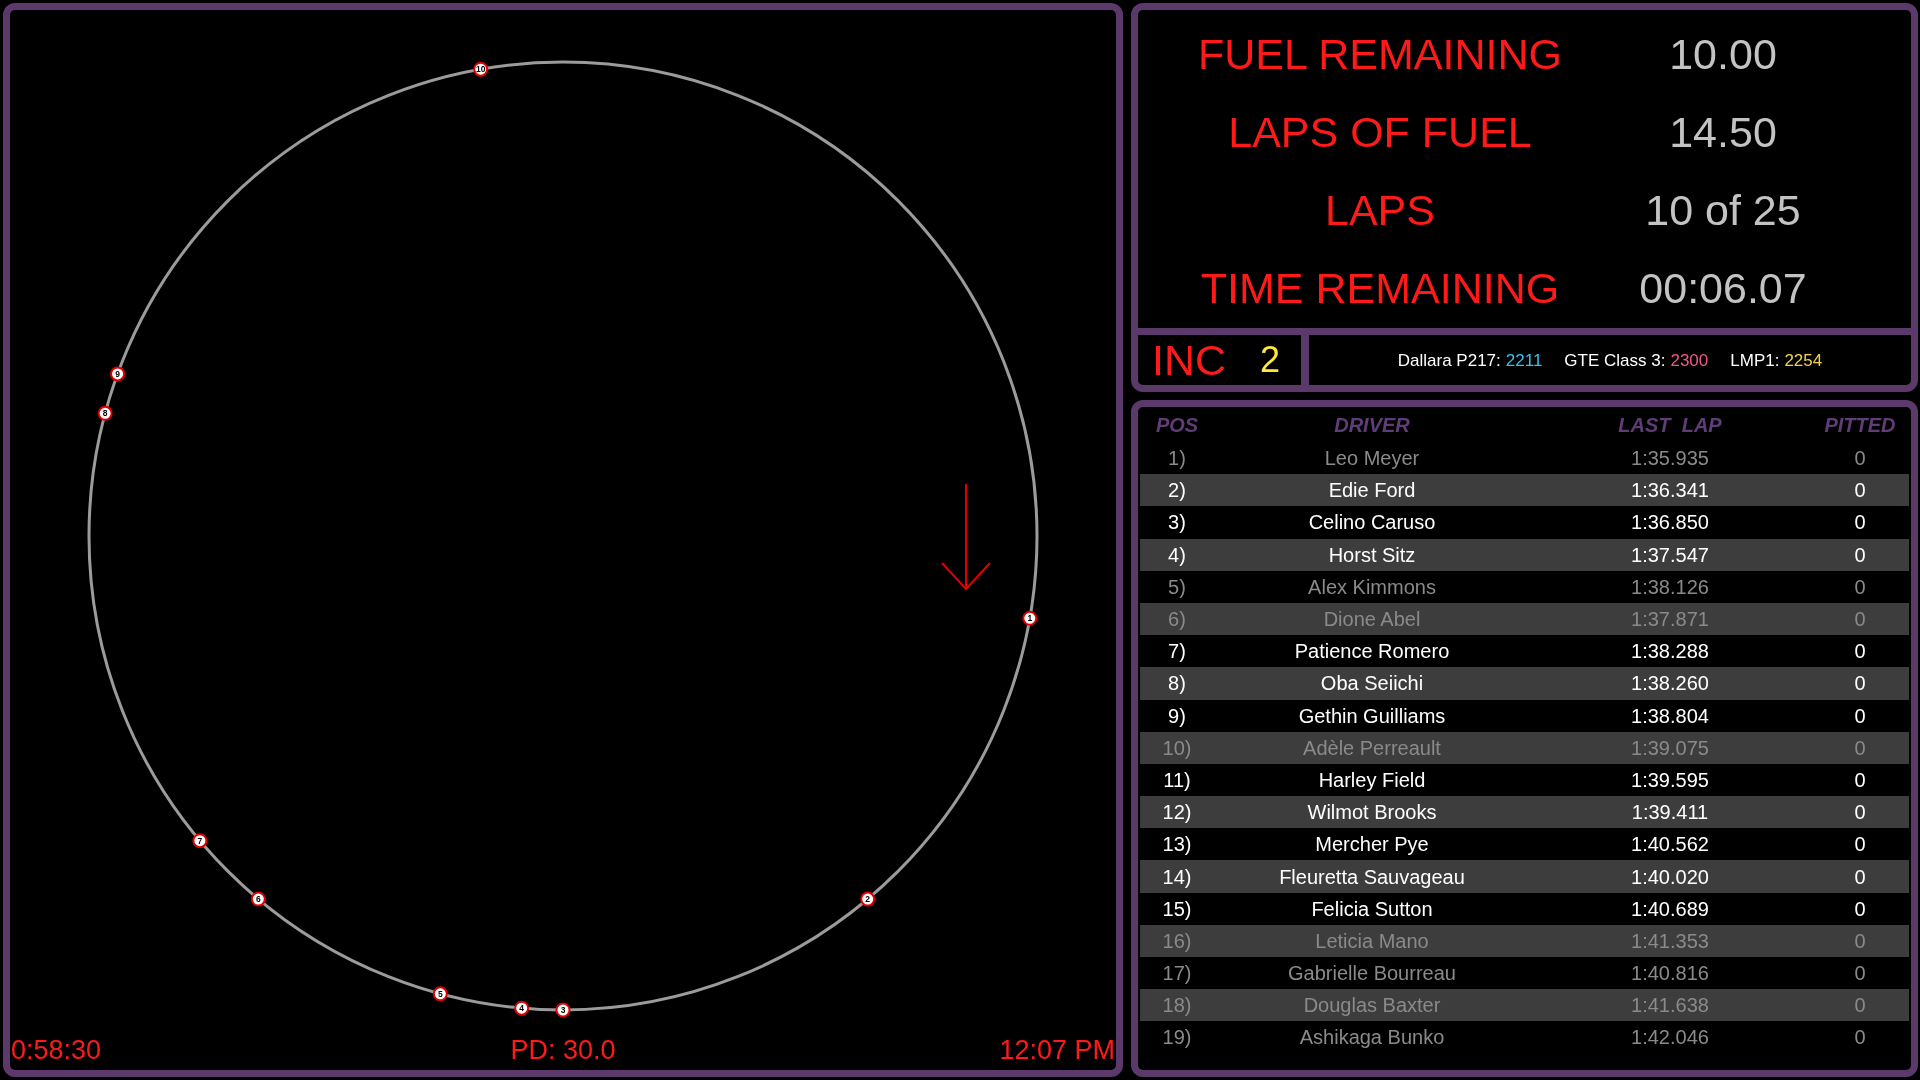 The height and width of the screenshot is (1080, 1920). I want to click on car-marker: 3, so click(563, 1010).